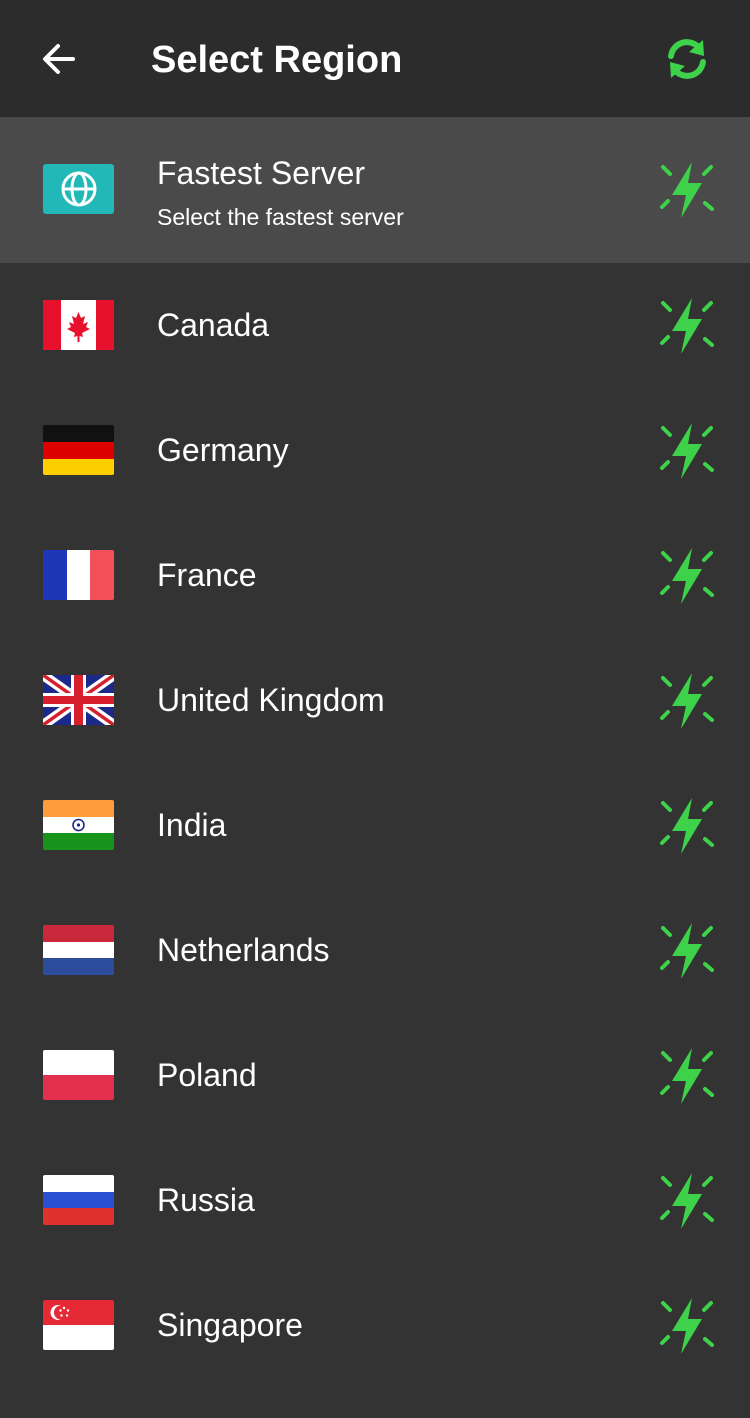 The image size is (750, 1418). I want to click on region-row-india: India, so click(375, 825).